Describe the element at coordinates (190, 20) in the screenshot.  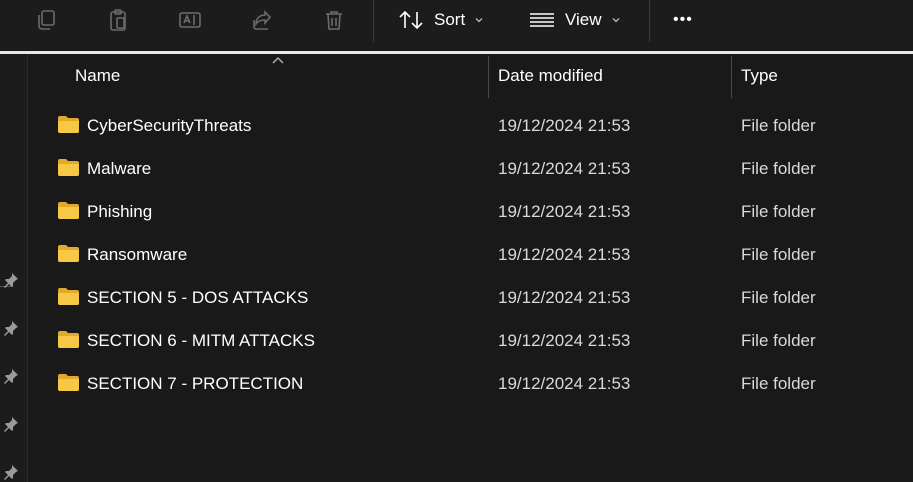
I see `rename-icon` at that location.